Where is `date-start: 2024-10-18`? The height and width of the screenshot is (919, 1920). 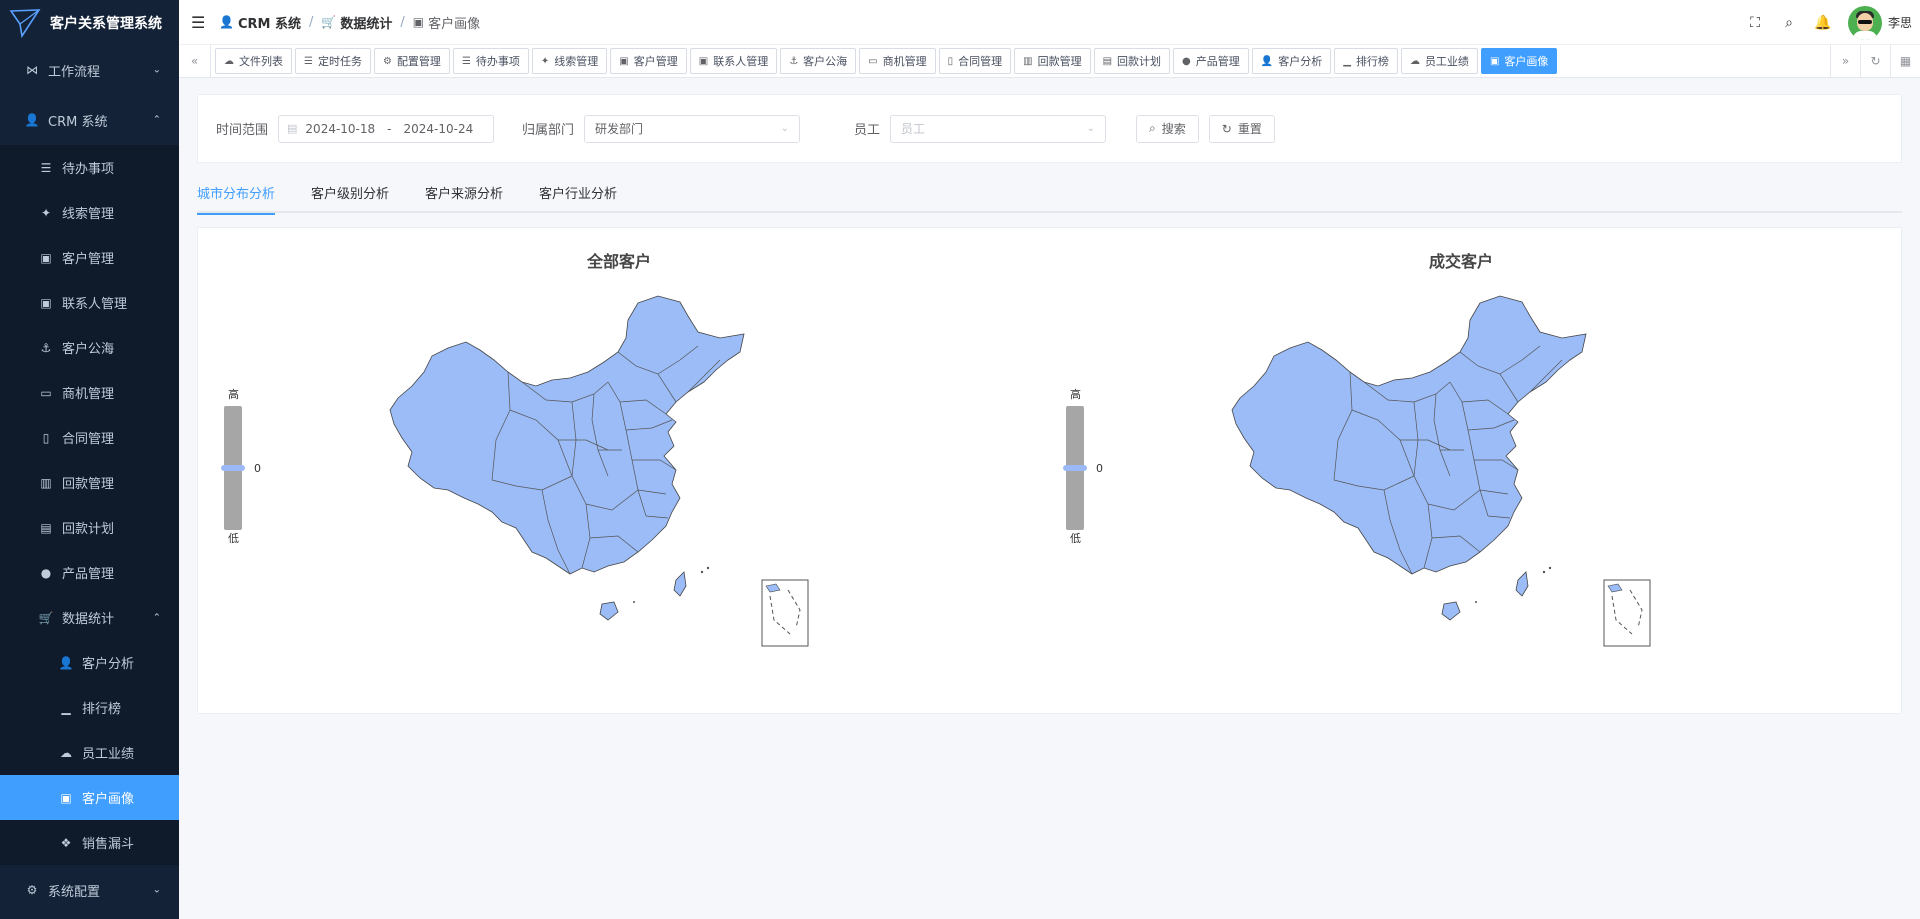 date-start: 2024-10-18 is located at coordinates (340, 129).